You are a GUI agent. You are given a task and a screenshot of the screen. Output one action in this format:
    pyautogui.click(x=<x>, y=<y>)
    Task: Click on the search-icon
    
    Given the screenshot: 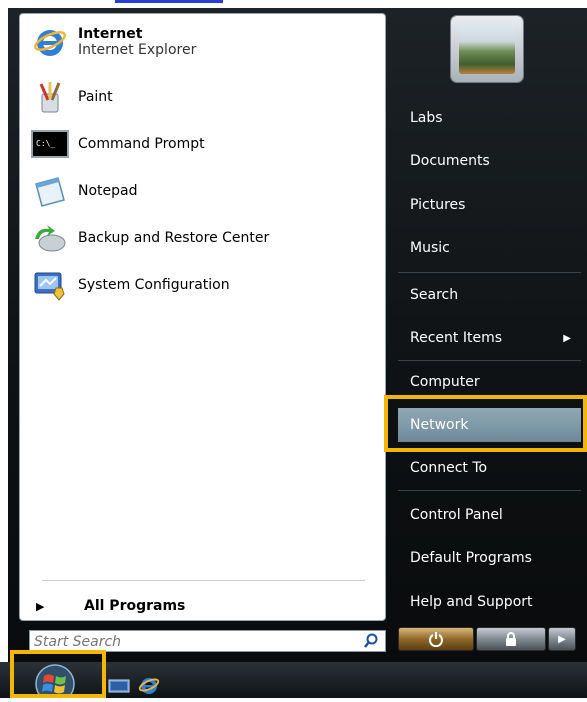 What is the action you would take?
    pyautogui.click(x=371, y=641)
    